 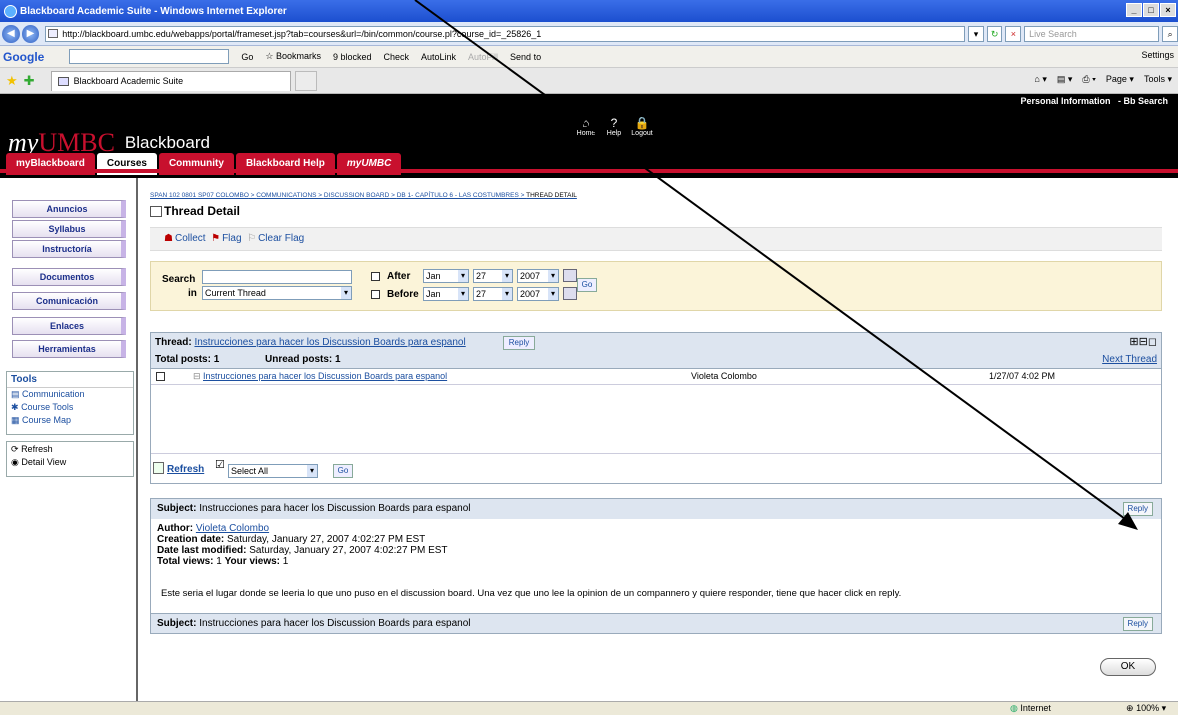 I want to click on tool-course-map: ▦ Course Map, so click(x=70, y=420).